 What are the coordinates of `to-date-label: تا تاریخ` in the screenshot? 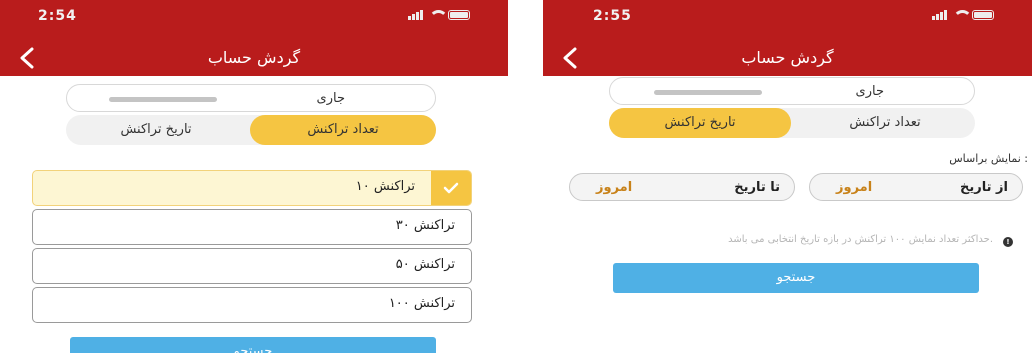 It's located at (757, 187).